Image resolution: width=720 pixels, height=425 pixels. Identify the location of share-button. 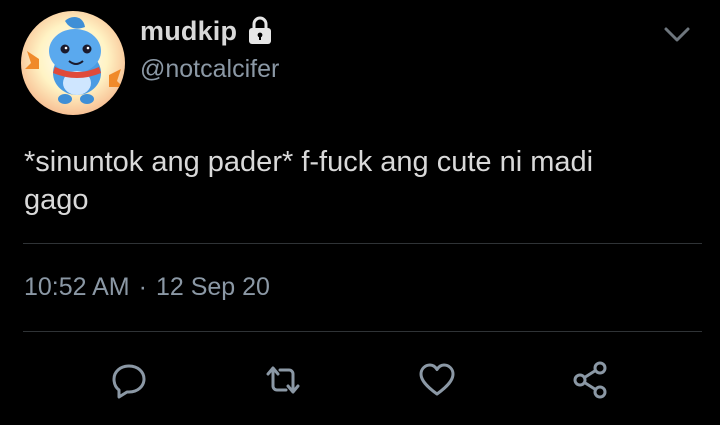
(590, 380).